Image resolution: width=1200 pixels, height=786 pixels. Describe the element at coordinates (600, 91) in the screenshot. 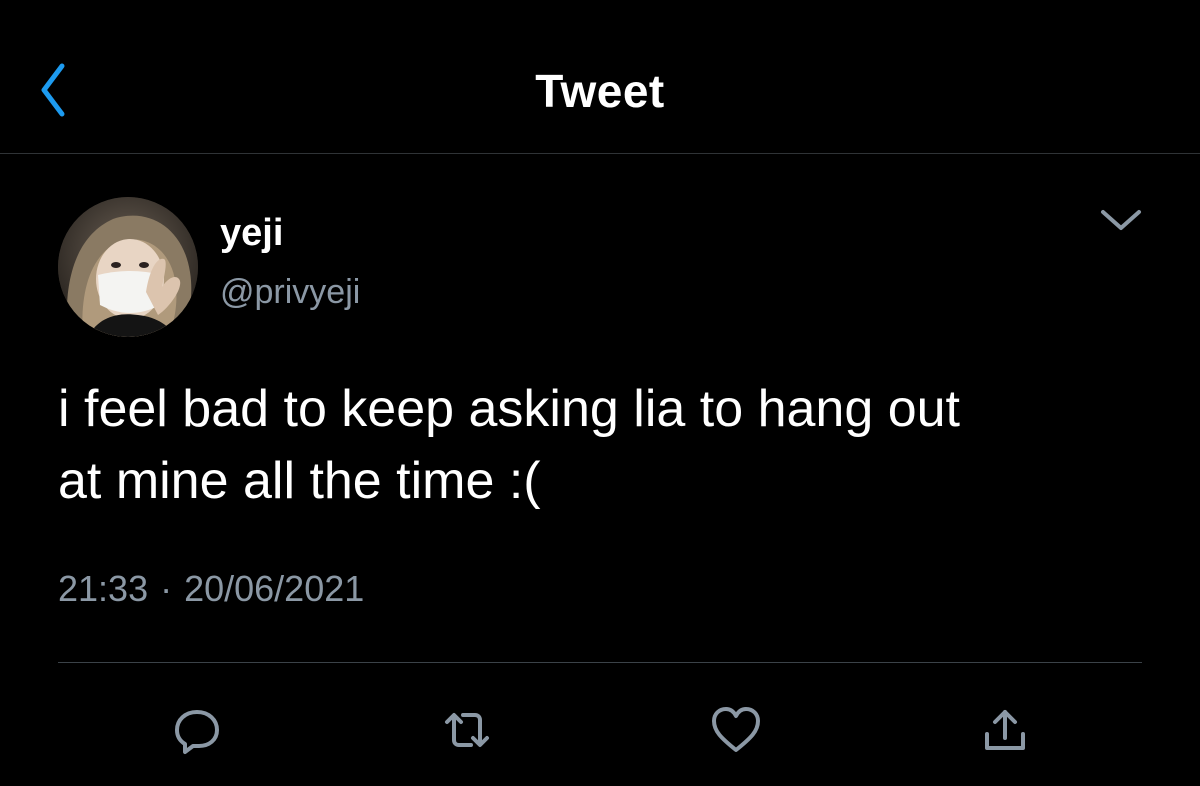

I see `page-title: Tweet` at that location.